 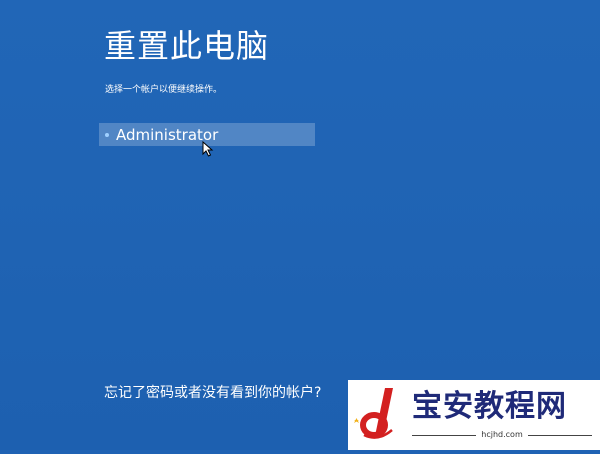 I want to click on mouse-pointer-icon, so click(x=208, y=149).